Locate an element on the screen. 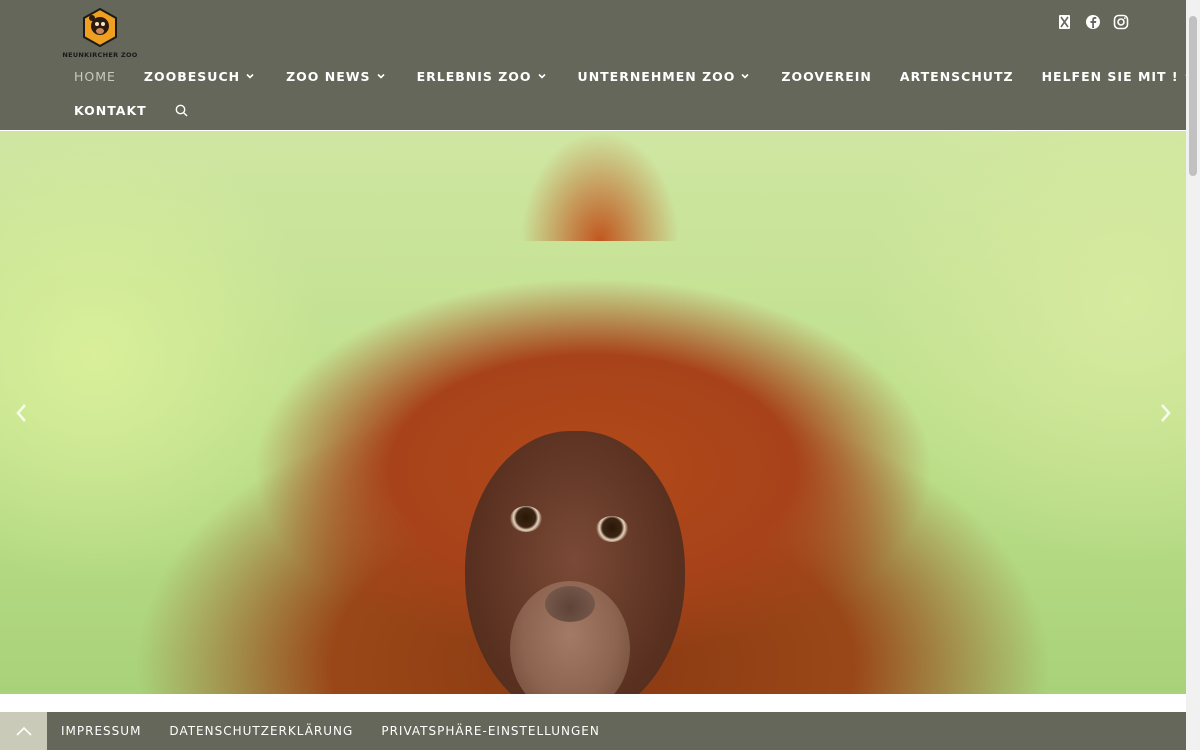 The height and width of the screenshot is (750, 1200). nav-label: ZOOVEREIN is located at coordinates (826, 76).